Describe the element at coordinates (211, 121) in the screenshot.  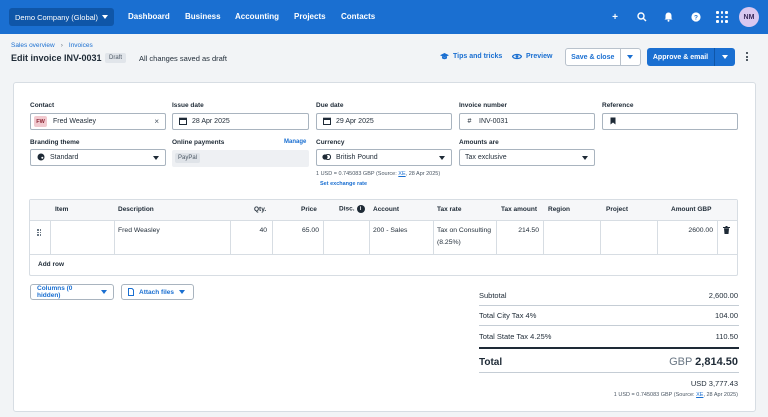
I see `issue-date-value: 28 Apr 2025` at that location.